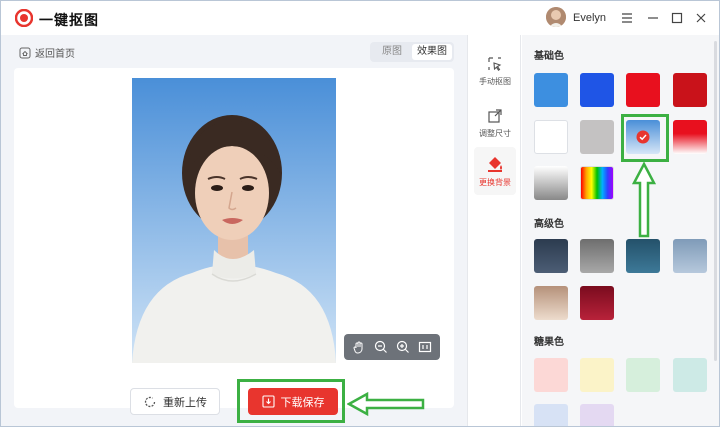 Image resolution: width=720 pixels, height=427 pixels. What do you see at coordinates (495, 164) in the screenshot?
I see `paint-bucket-icon` at bounding box center [495, 164].